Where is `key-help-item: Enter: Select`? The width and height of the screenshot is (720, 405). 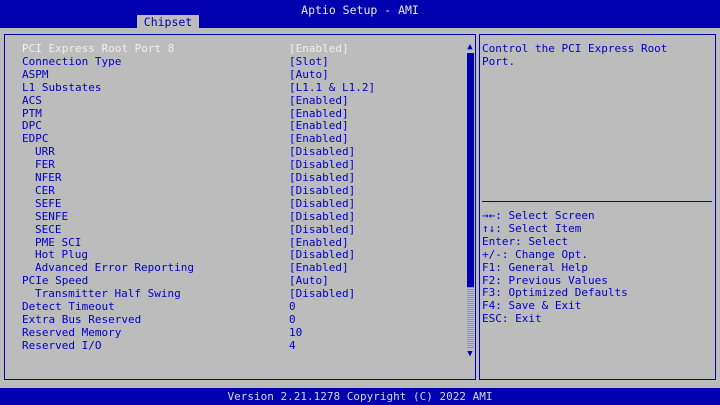 key-help-item: Enter: Select is located at coordinates (525, 241).